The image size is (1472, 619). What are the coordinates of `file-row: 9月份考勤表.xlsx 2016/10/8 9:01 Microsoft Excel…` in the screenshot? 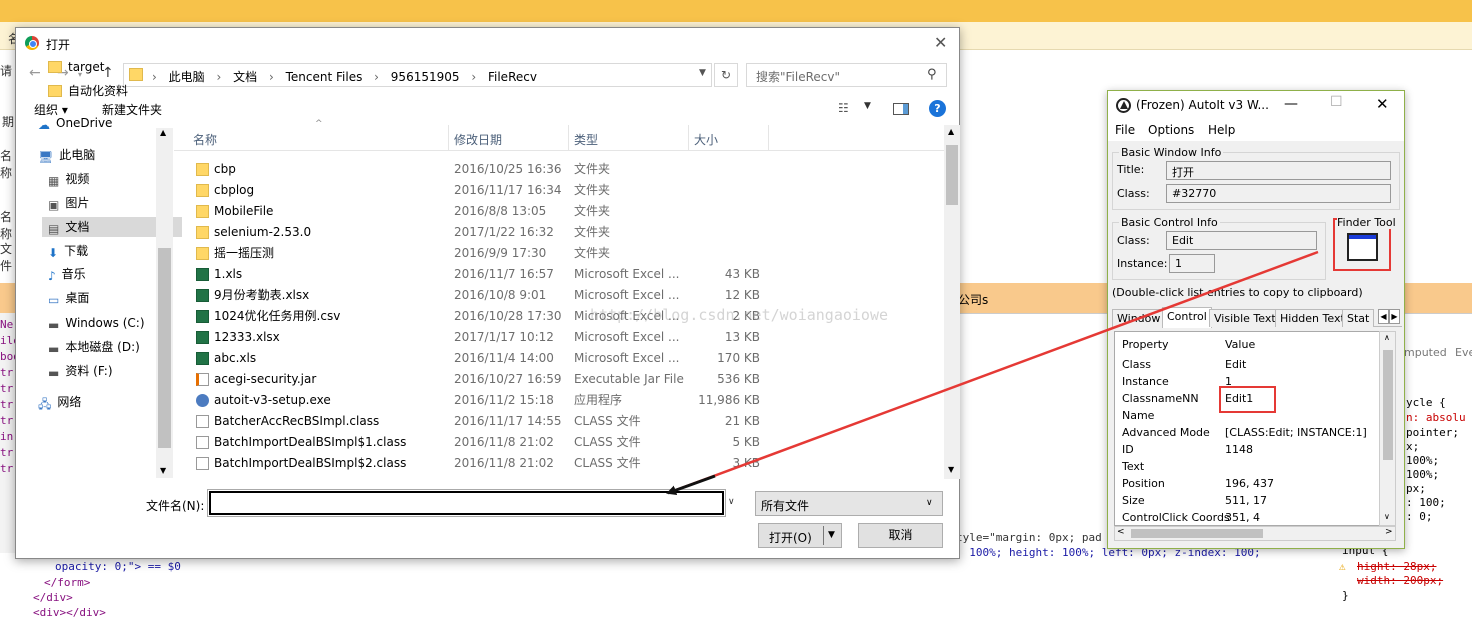 It's located at (559, 295).